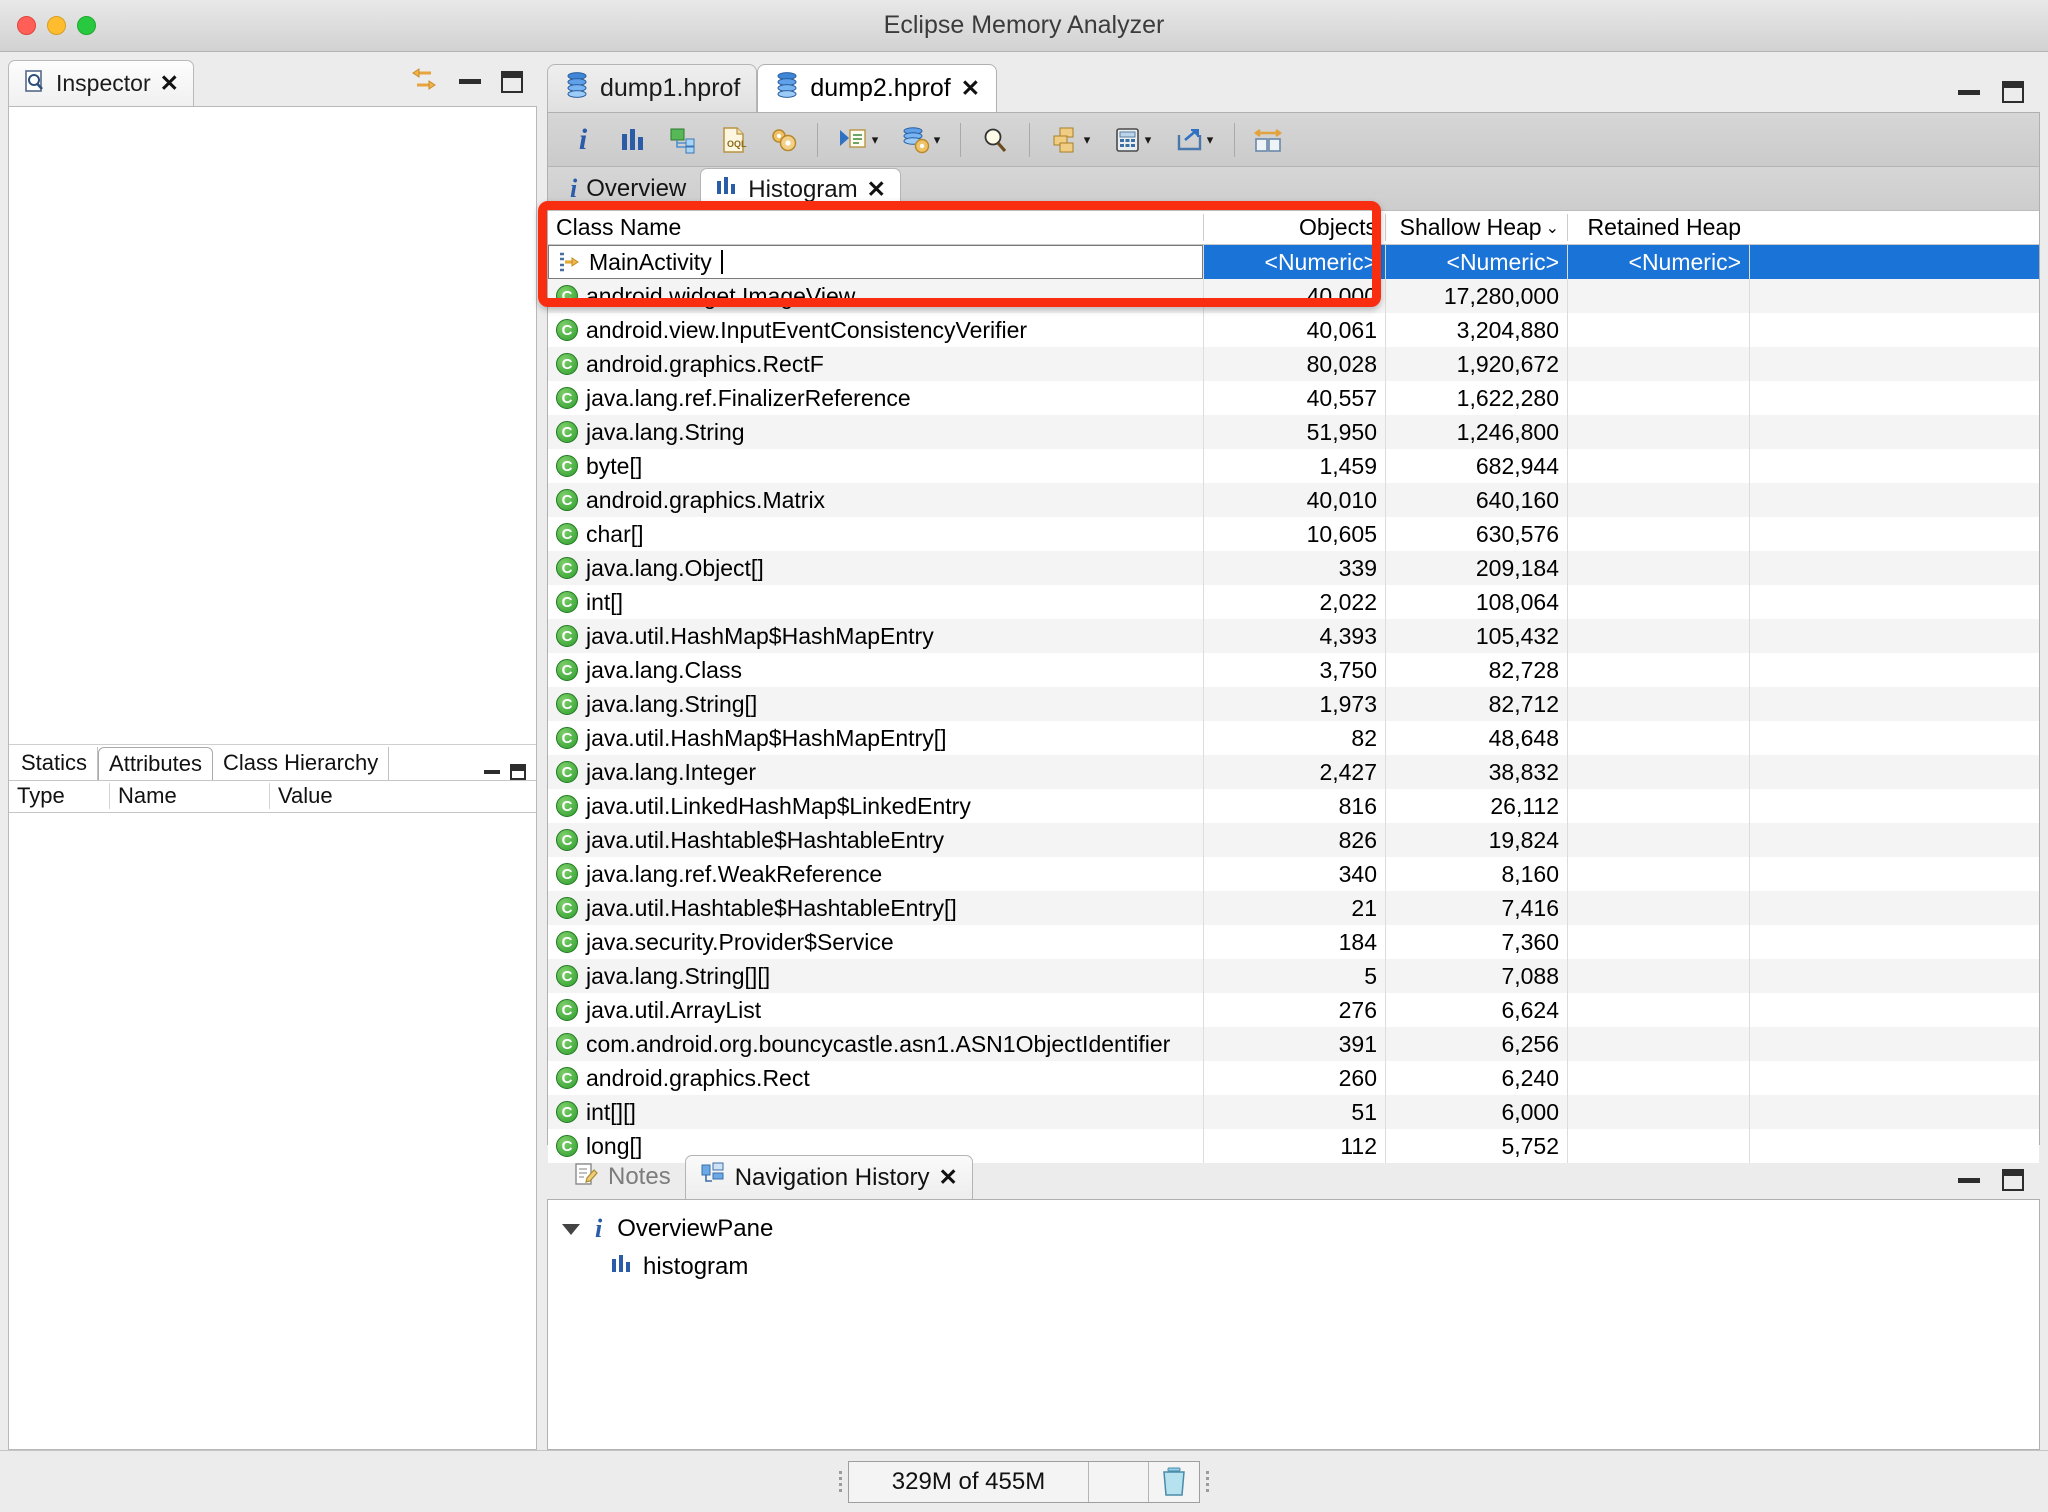 This screenshot has width=2048, height=1512. What do you see at coordinates (733, 140) in the screenshot?
I see `oql-icon: OQL` at bounding box center [733, 140].